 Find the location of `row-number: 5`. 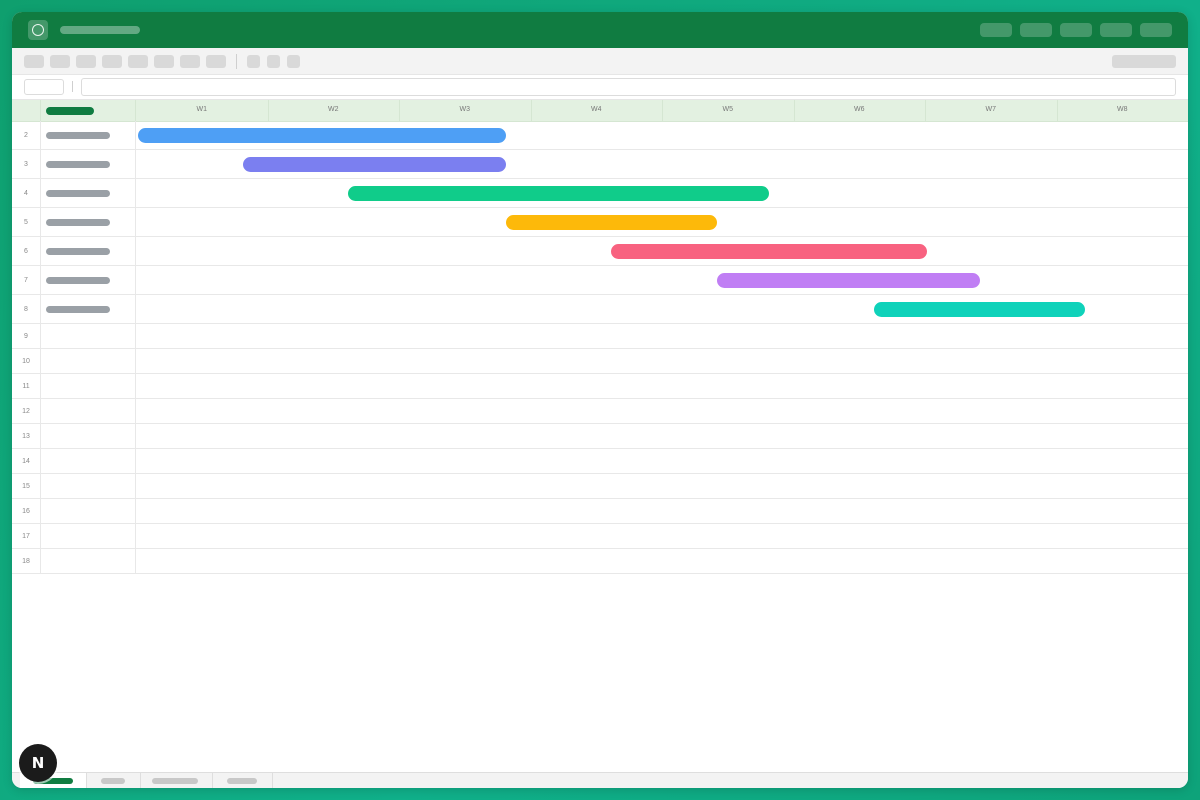

row-number: 5 is located at coordinates (26, 222).